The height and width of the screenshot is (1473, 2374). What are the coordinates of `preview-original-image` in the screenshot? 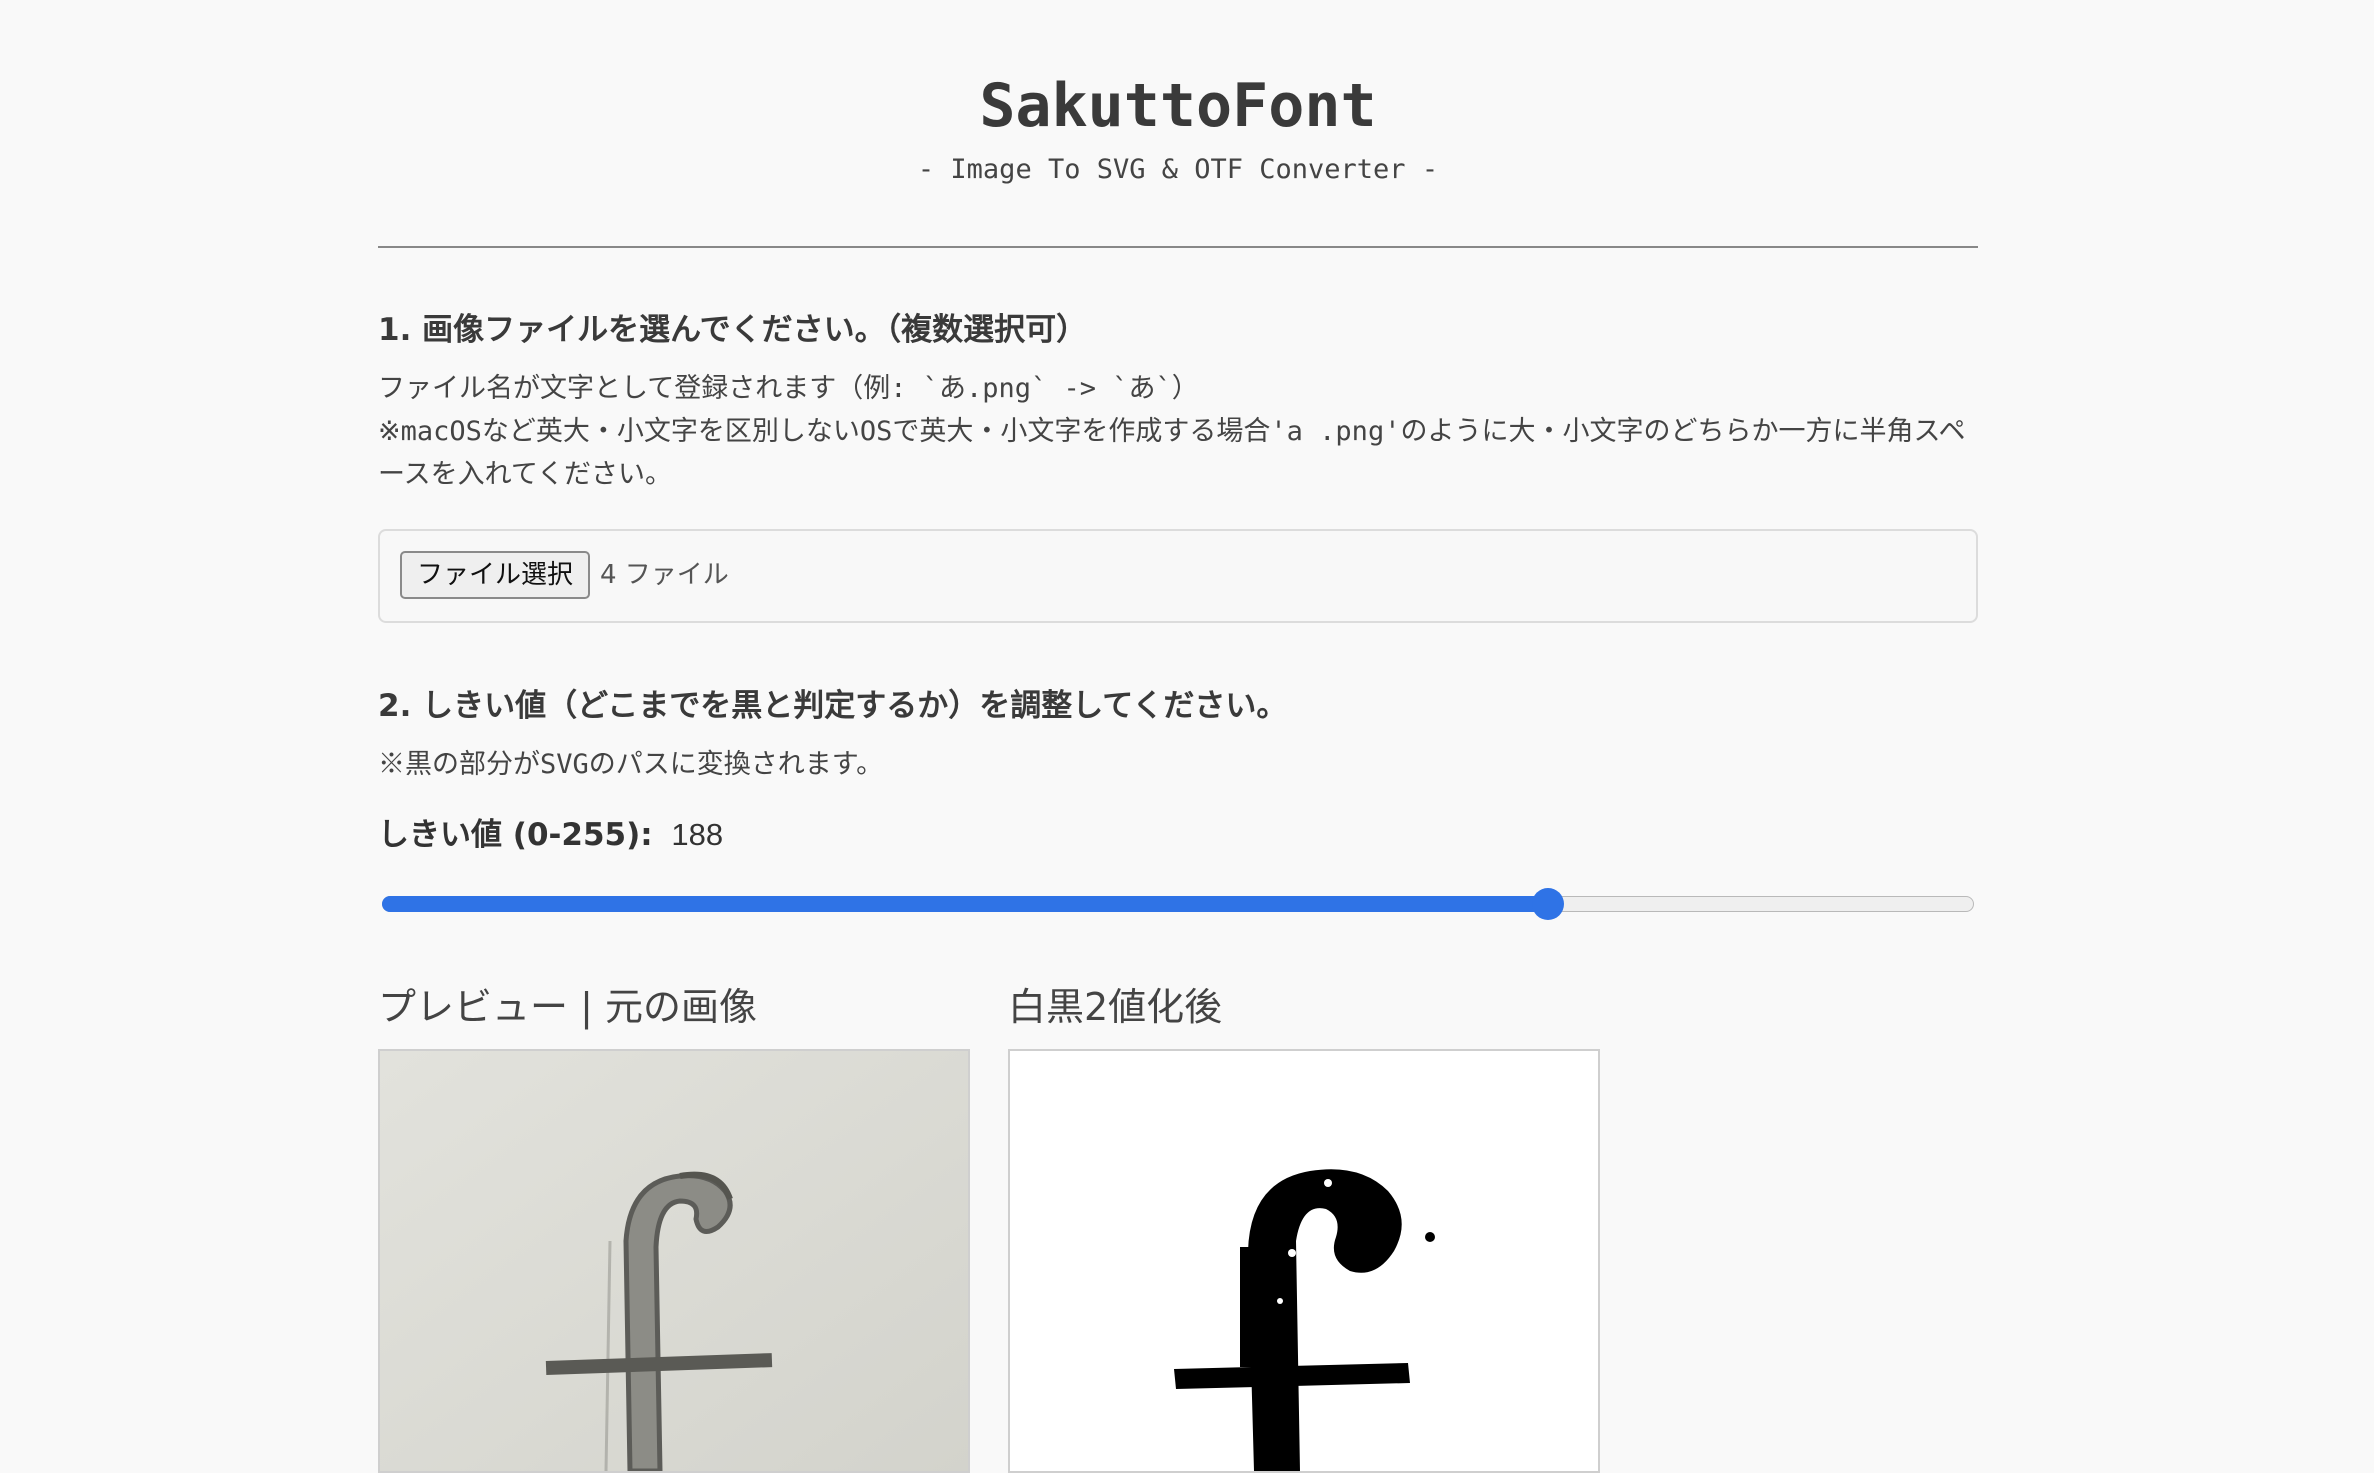 It's located at (674, 1261).